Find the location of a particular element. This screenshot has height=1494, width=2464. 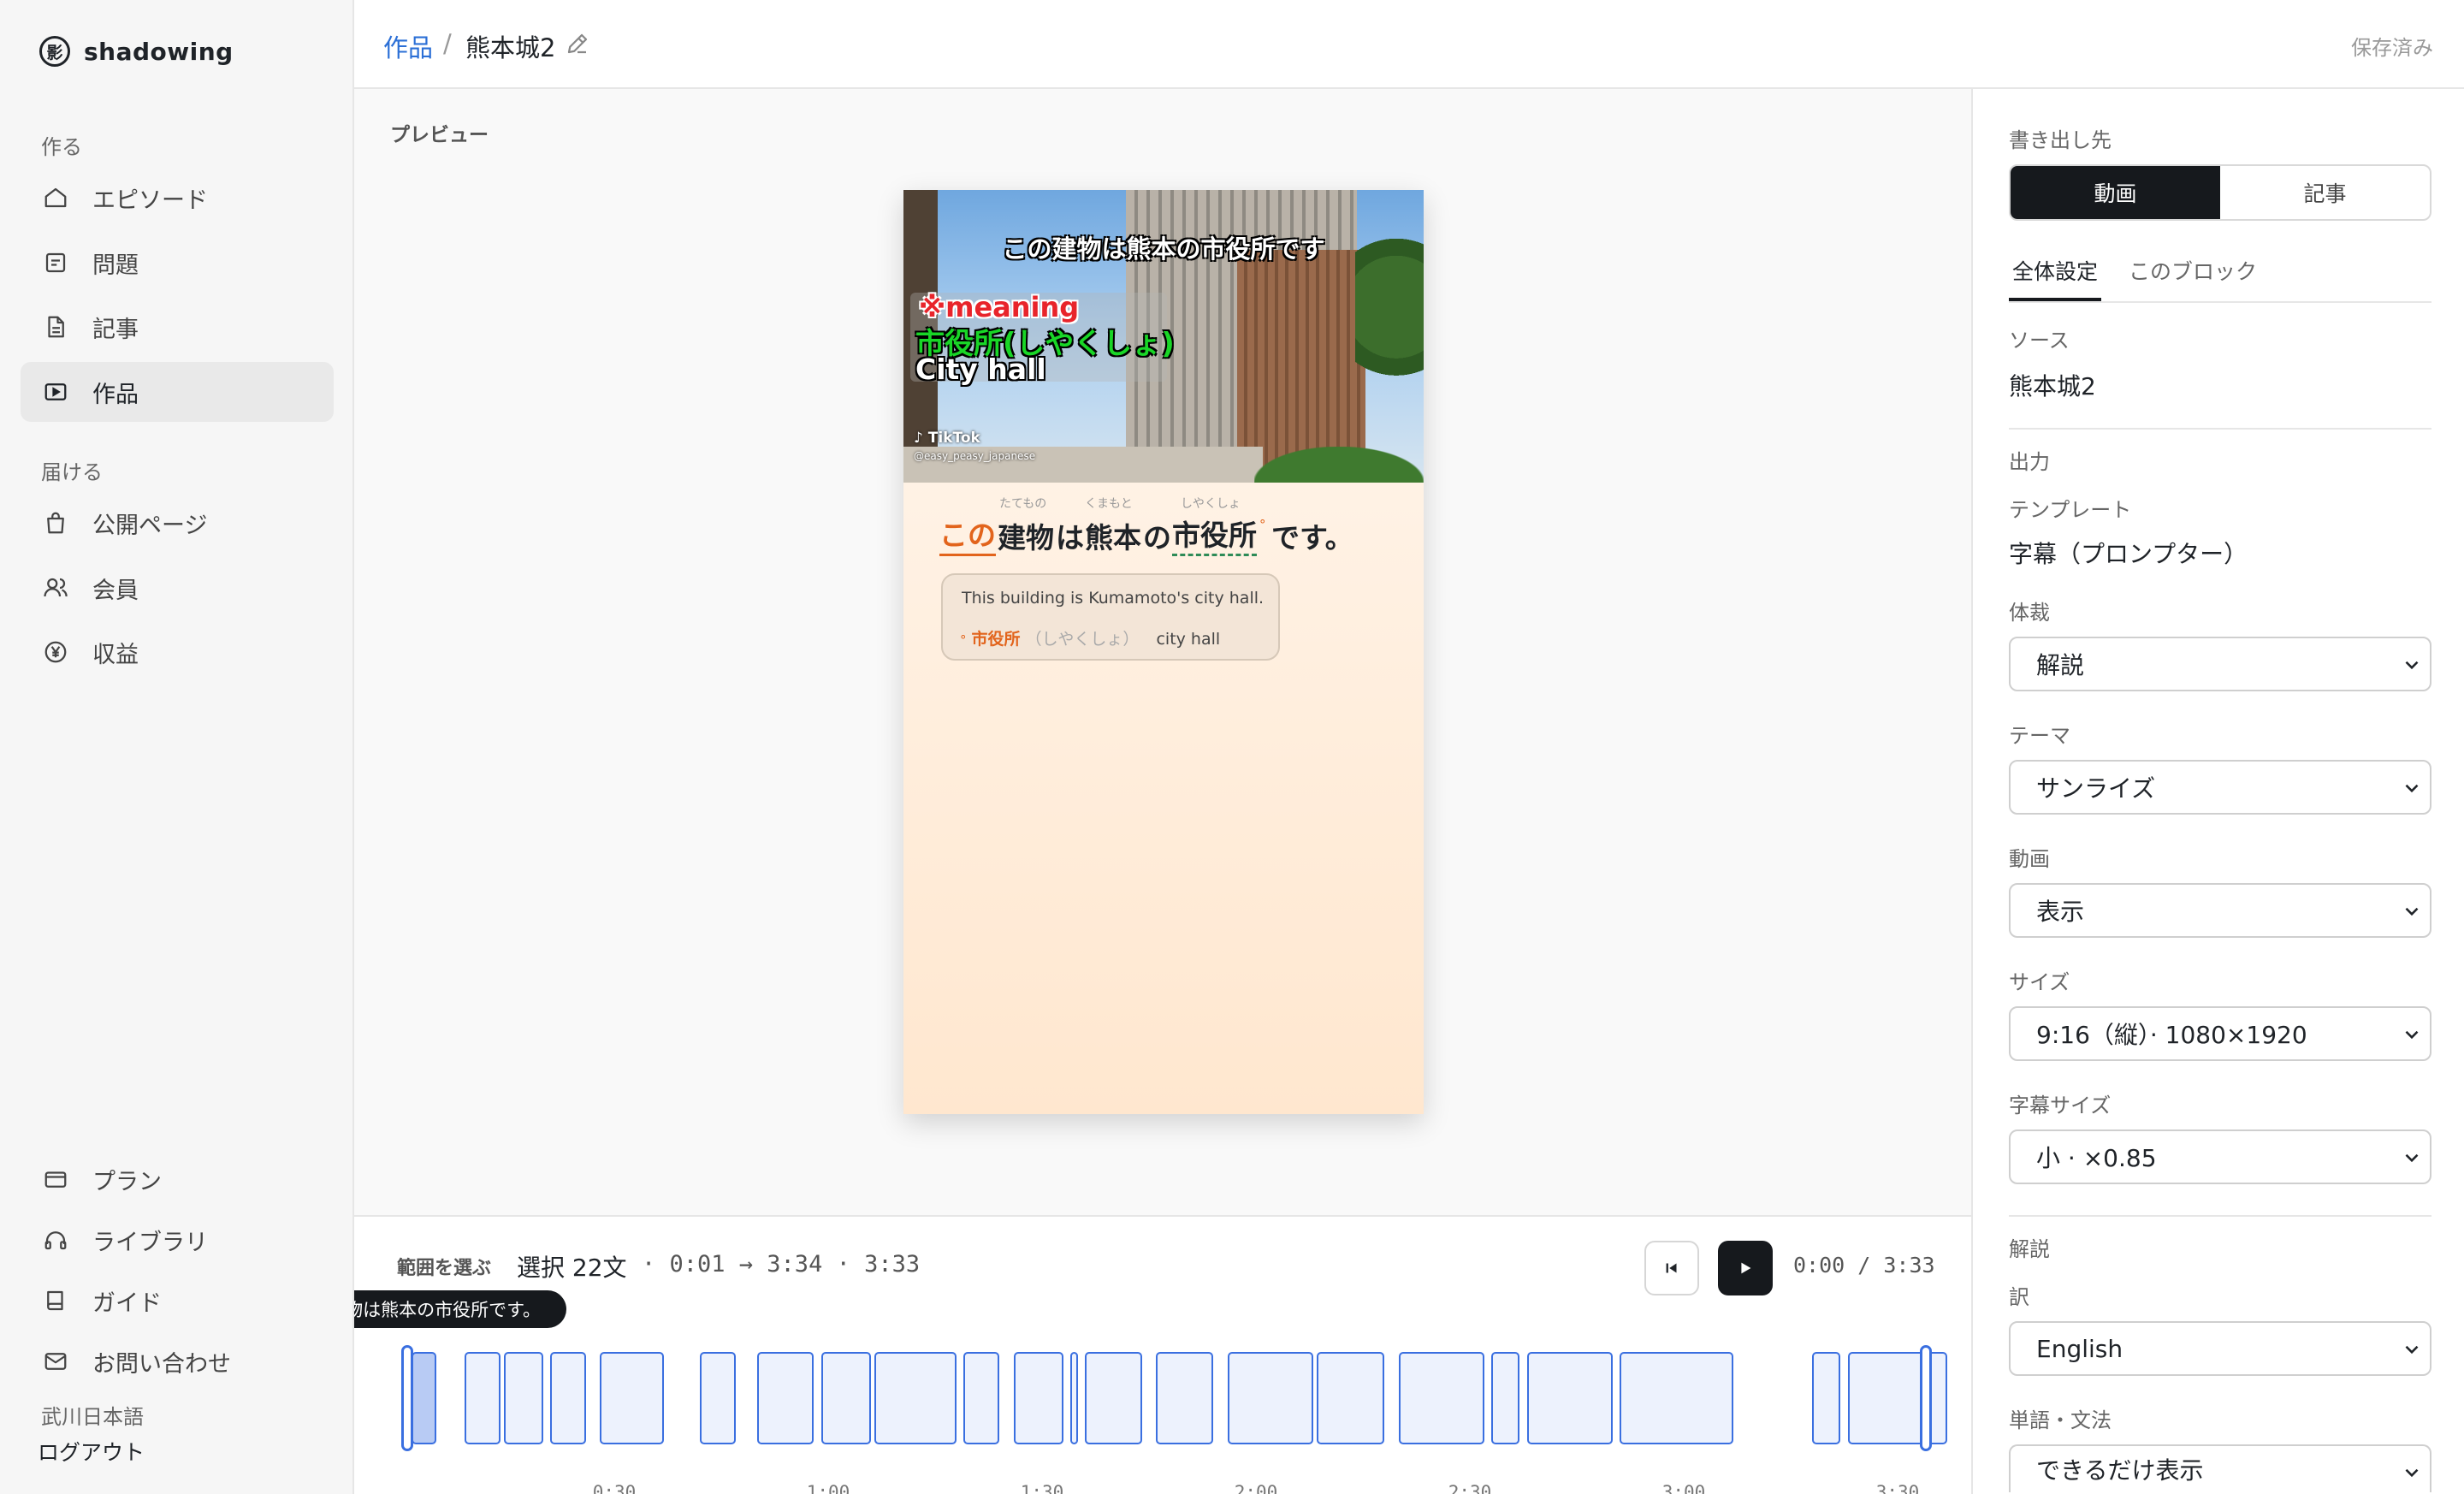

play-button is located at coordinates (1745, 1268).